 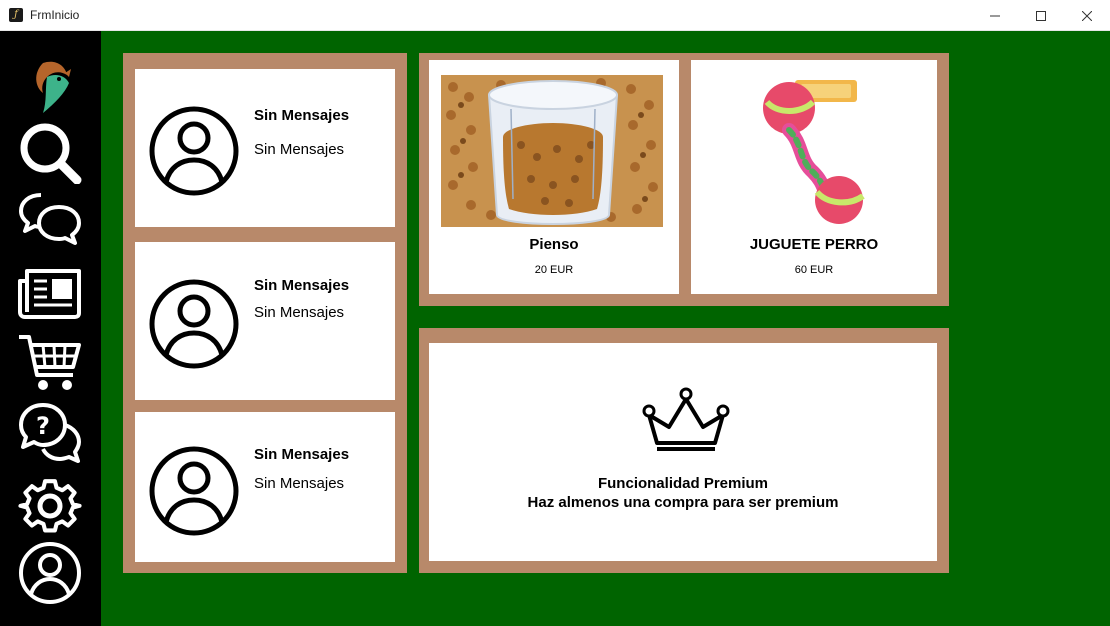 I want to click on newspaper-icon, so click(x=50, y=293).